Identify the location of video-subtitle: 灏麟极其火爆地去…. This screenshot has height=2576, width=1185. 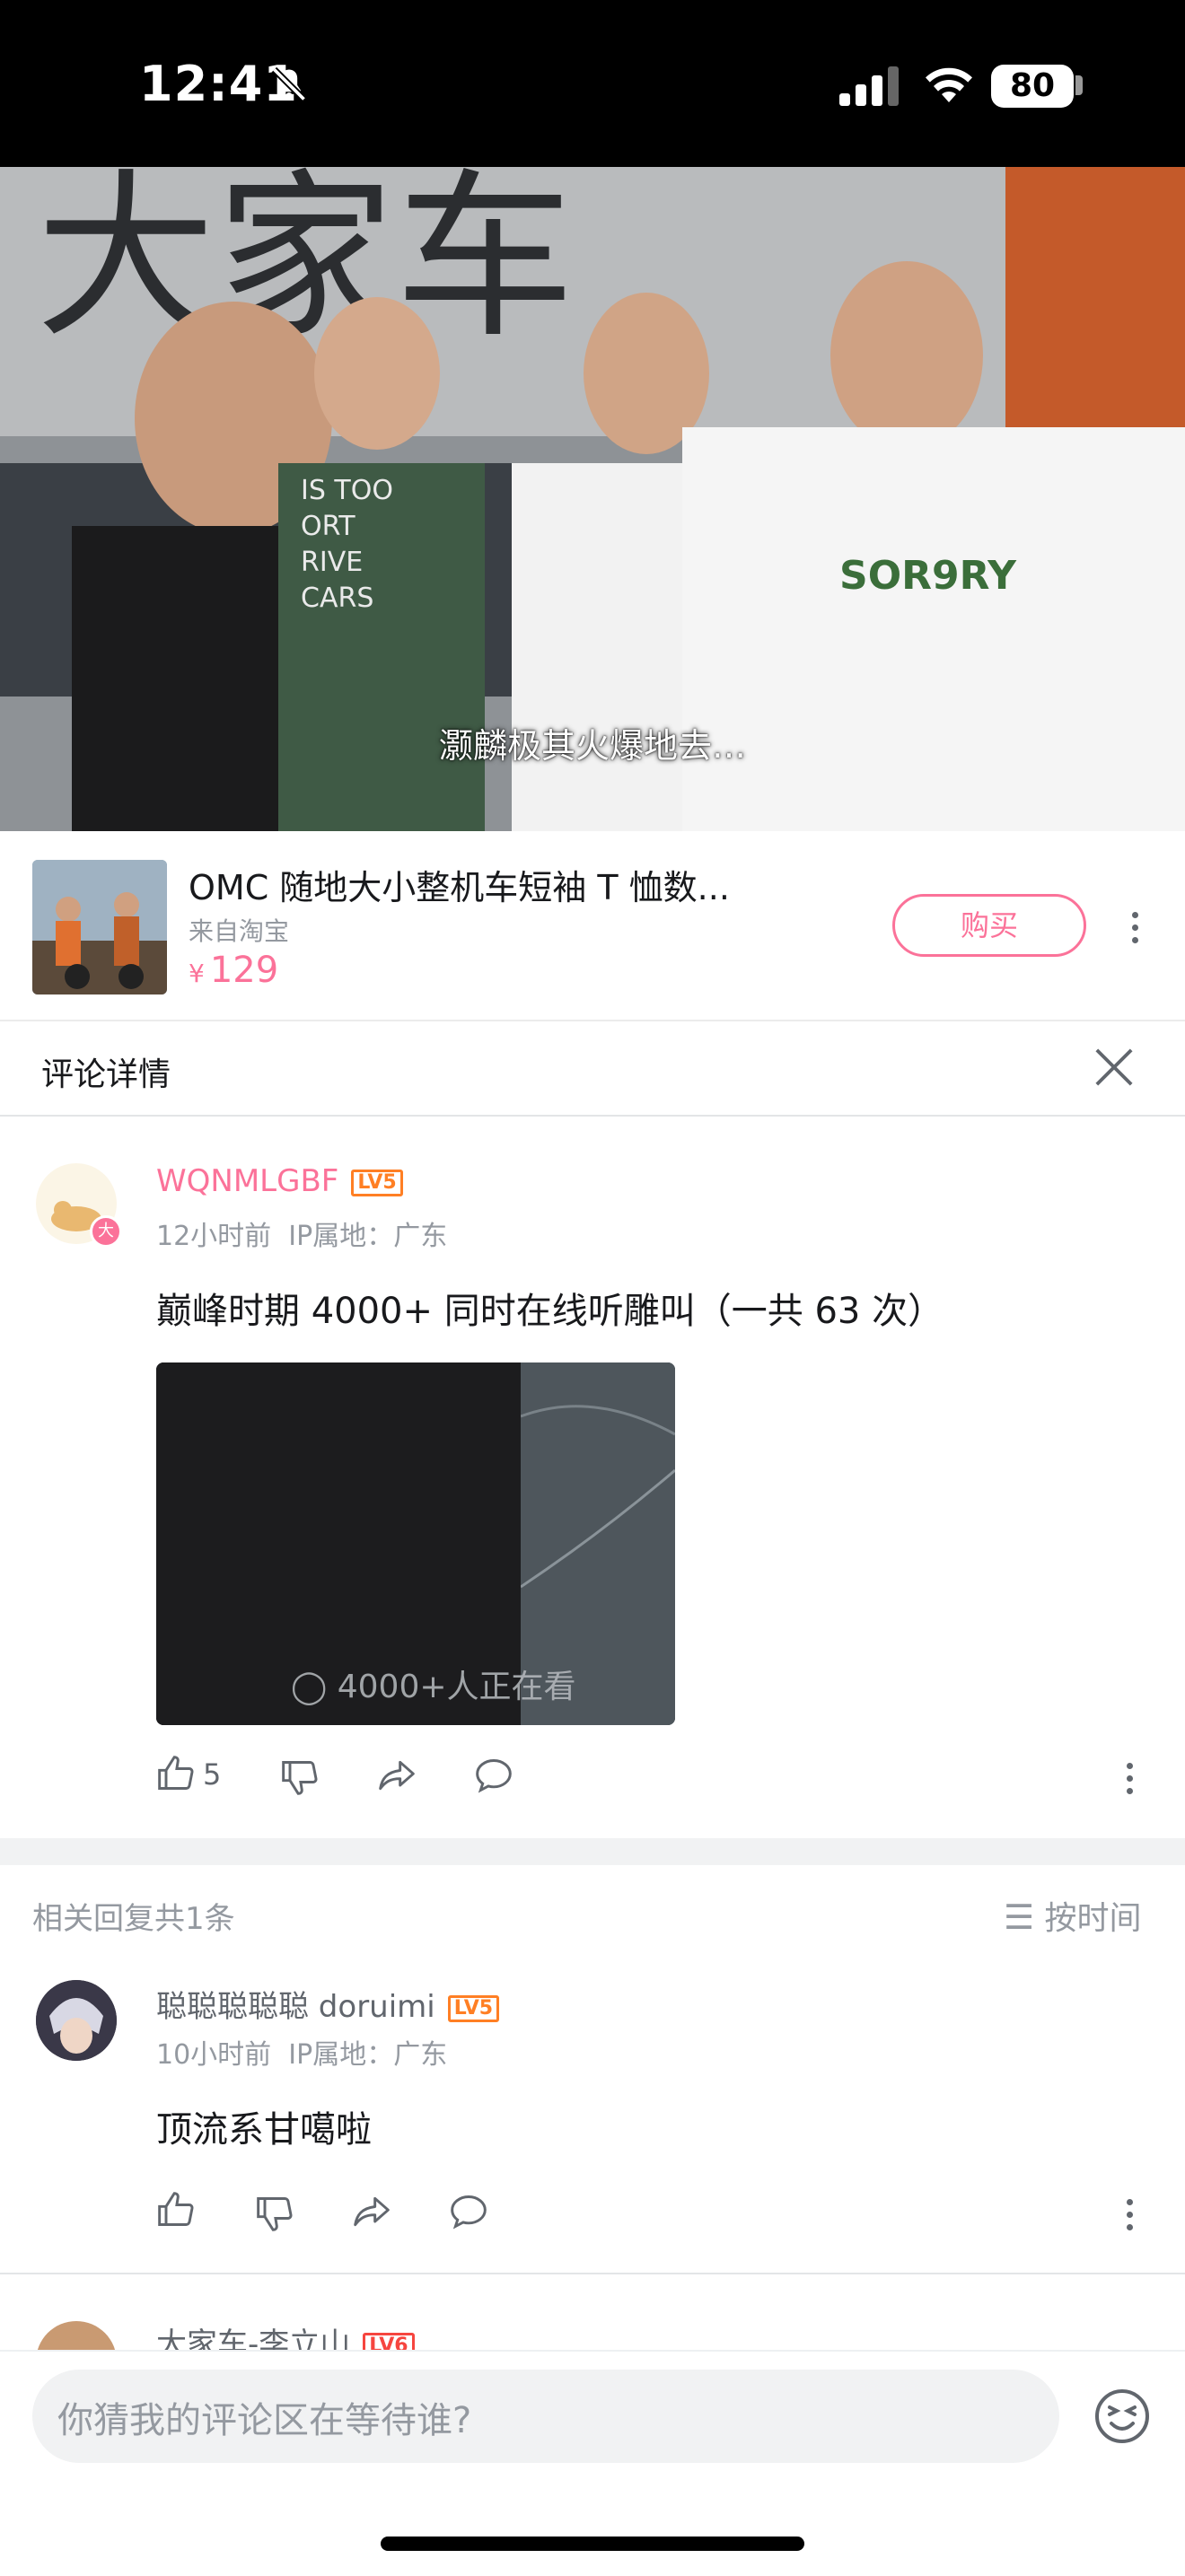
(592, 746).